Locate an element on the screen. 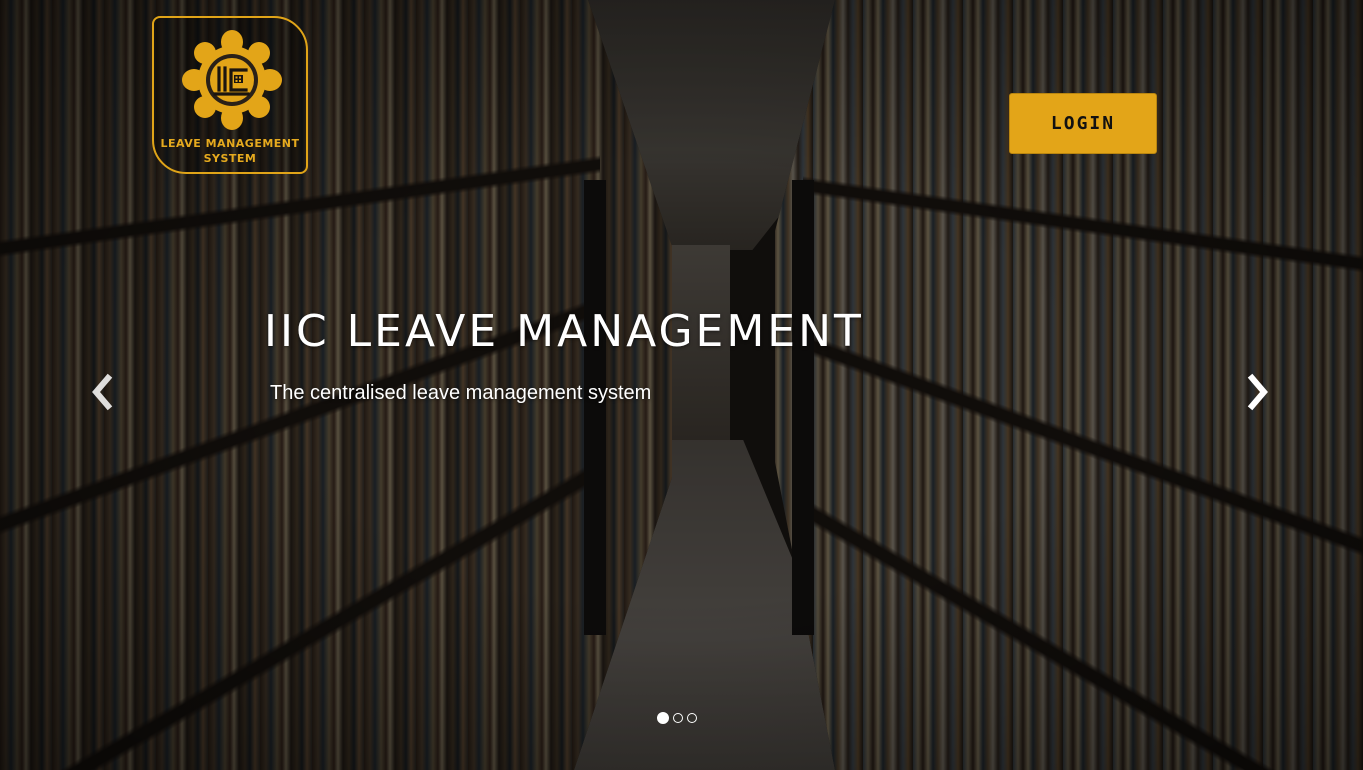  carousel-next-button is located at coordinates (1257, 392).